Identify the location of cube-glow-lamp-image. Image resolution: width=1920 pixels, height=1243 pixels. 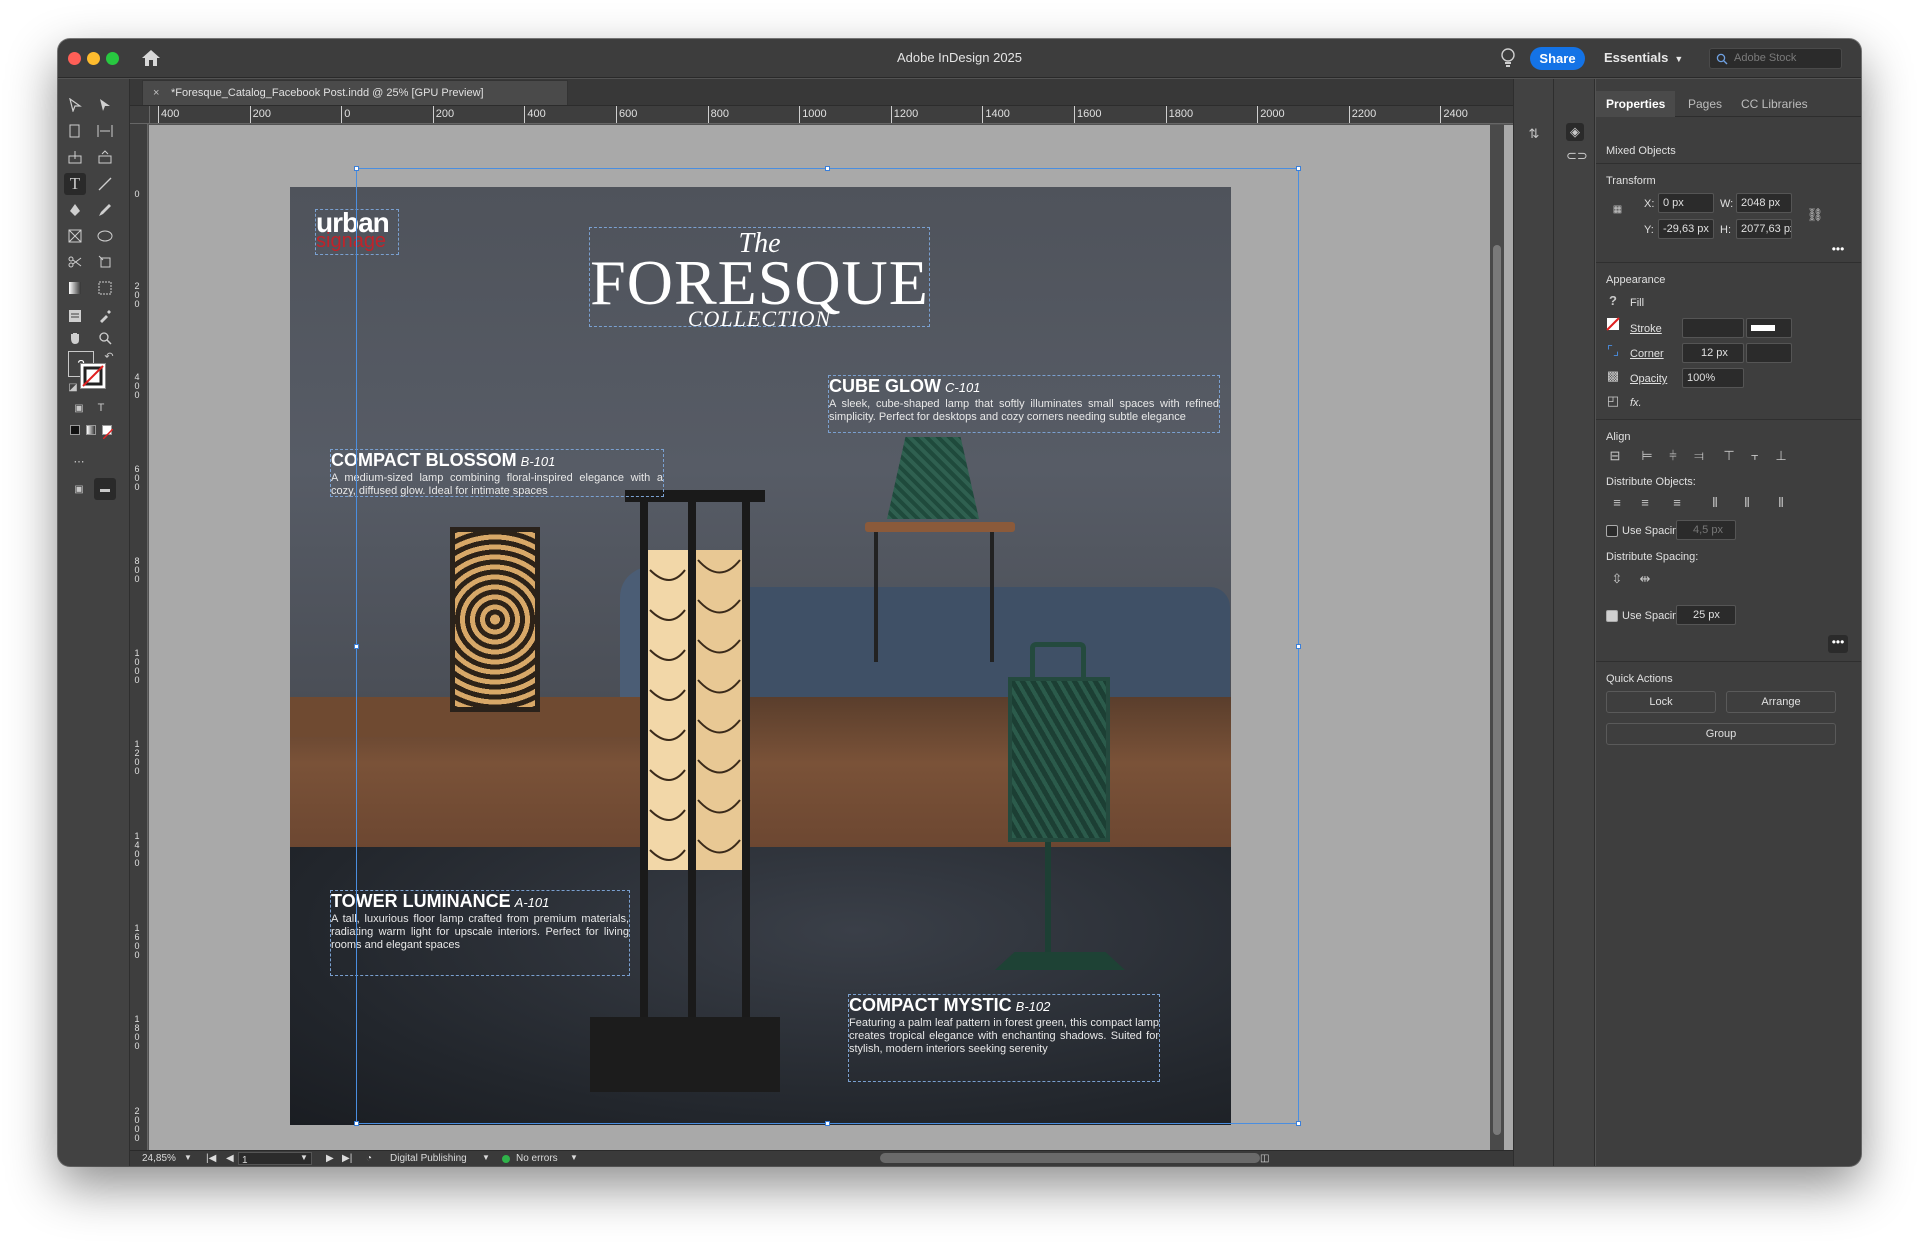
(933, 478).